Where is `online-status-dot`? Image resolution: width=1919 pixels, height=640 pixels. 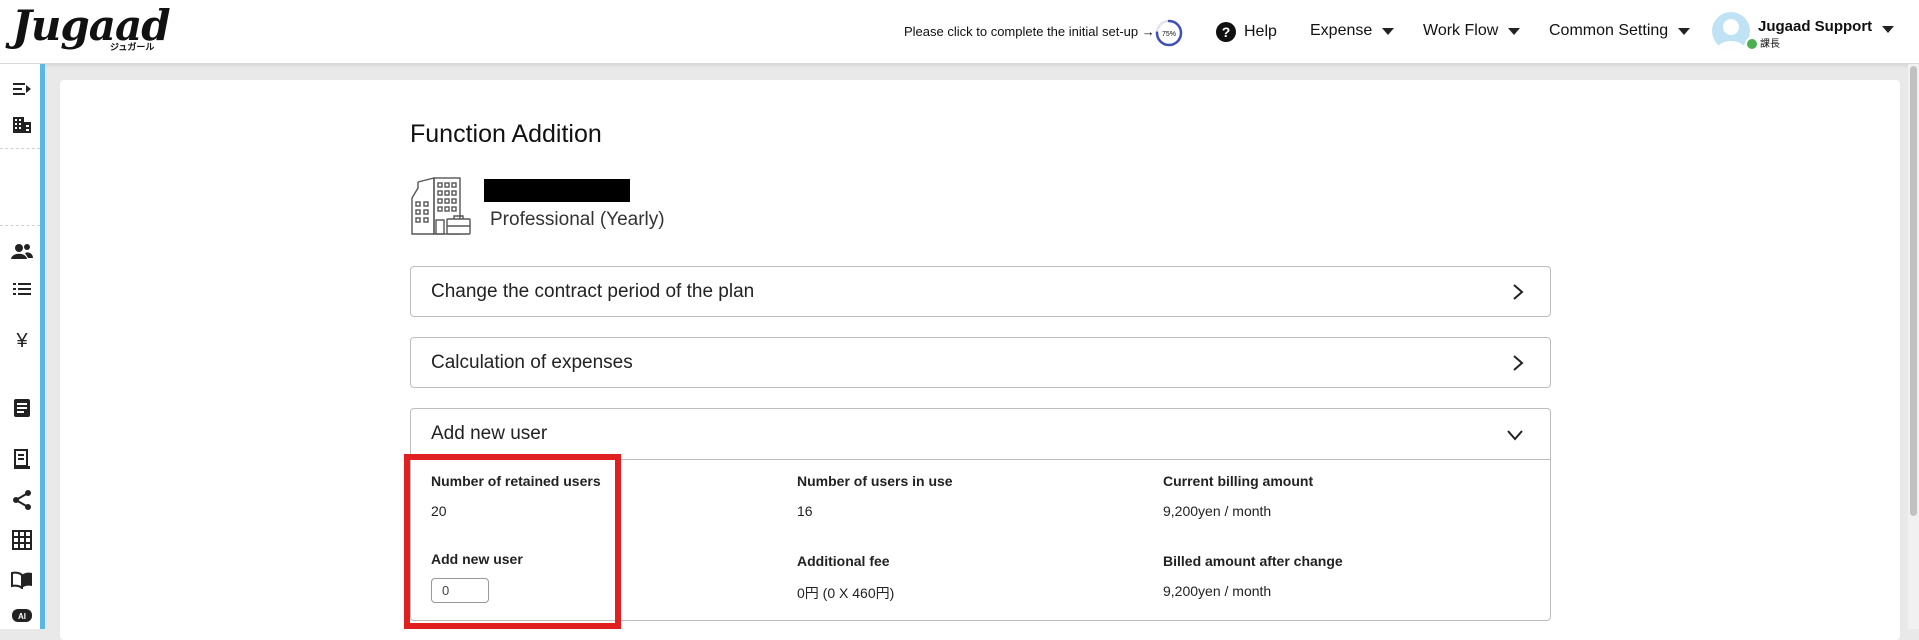 online-status-dot is located at coordinates (1752, 44).